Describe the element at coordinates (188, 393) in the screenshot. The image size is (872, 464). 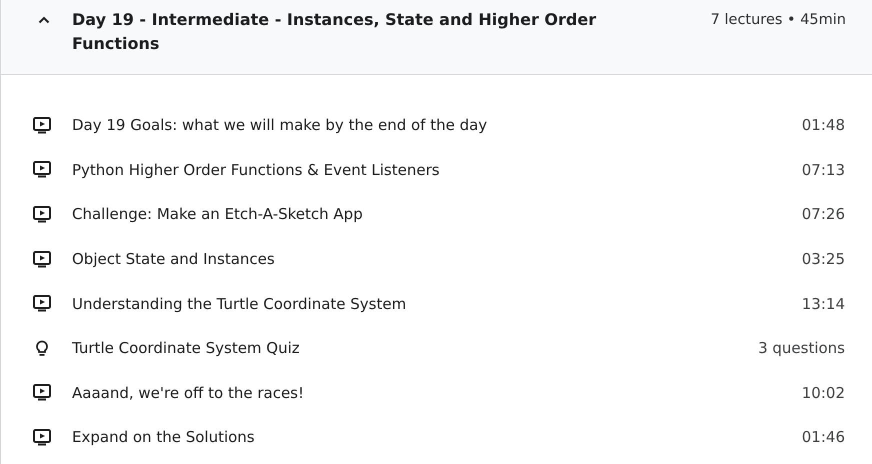
I see `lecture-title: Aaaand, we're off to the races!` at that location.